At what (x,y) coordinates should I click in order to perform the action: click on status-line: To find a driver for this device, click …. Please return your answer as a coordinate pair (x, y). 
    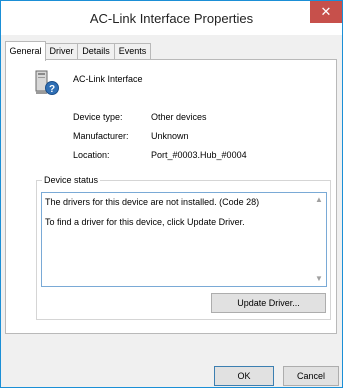
    Looking at the image, I should click on (145, 222).